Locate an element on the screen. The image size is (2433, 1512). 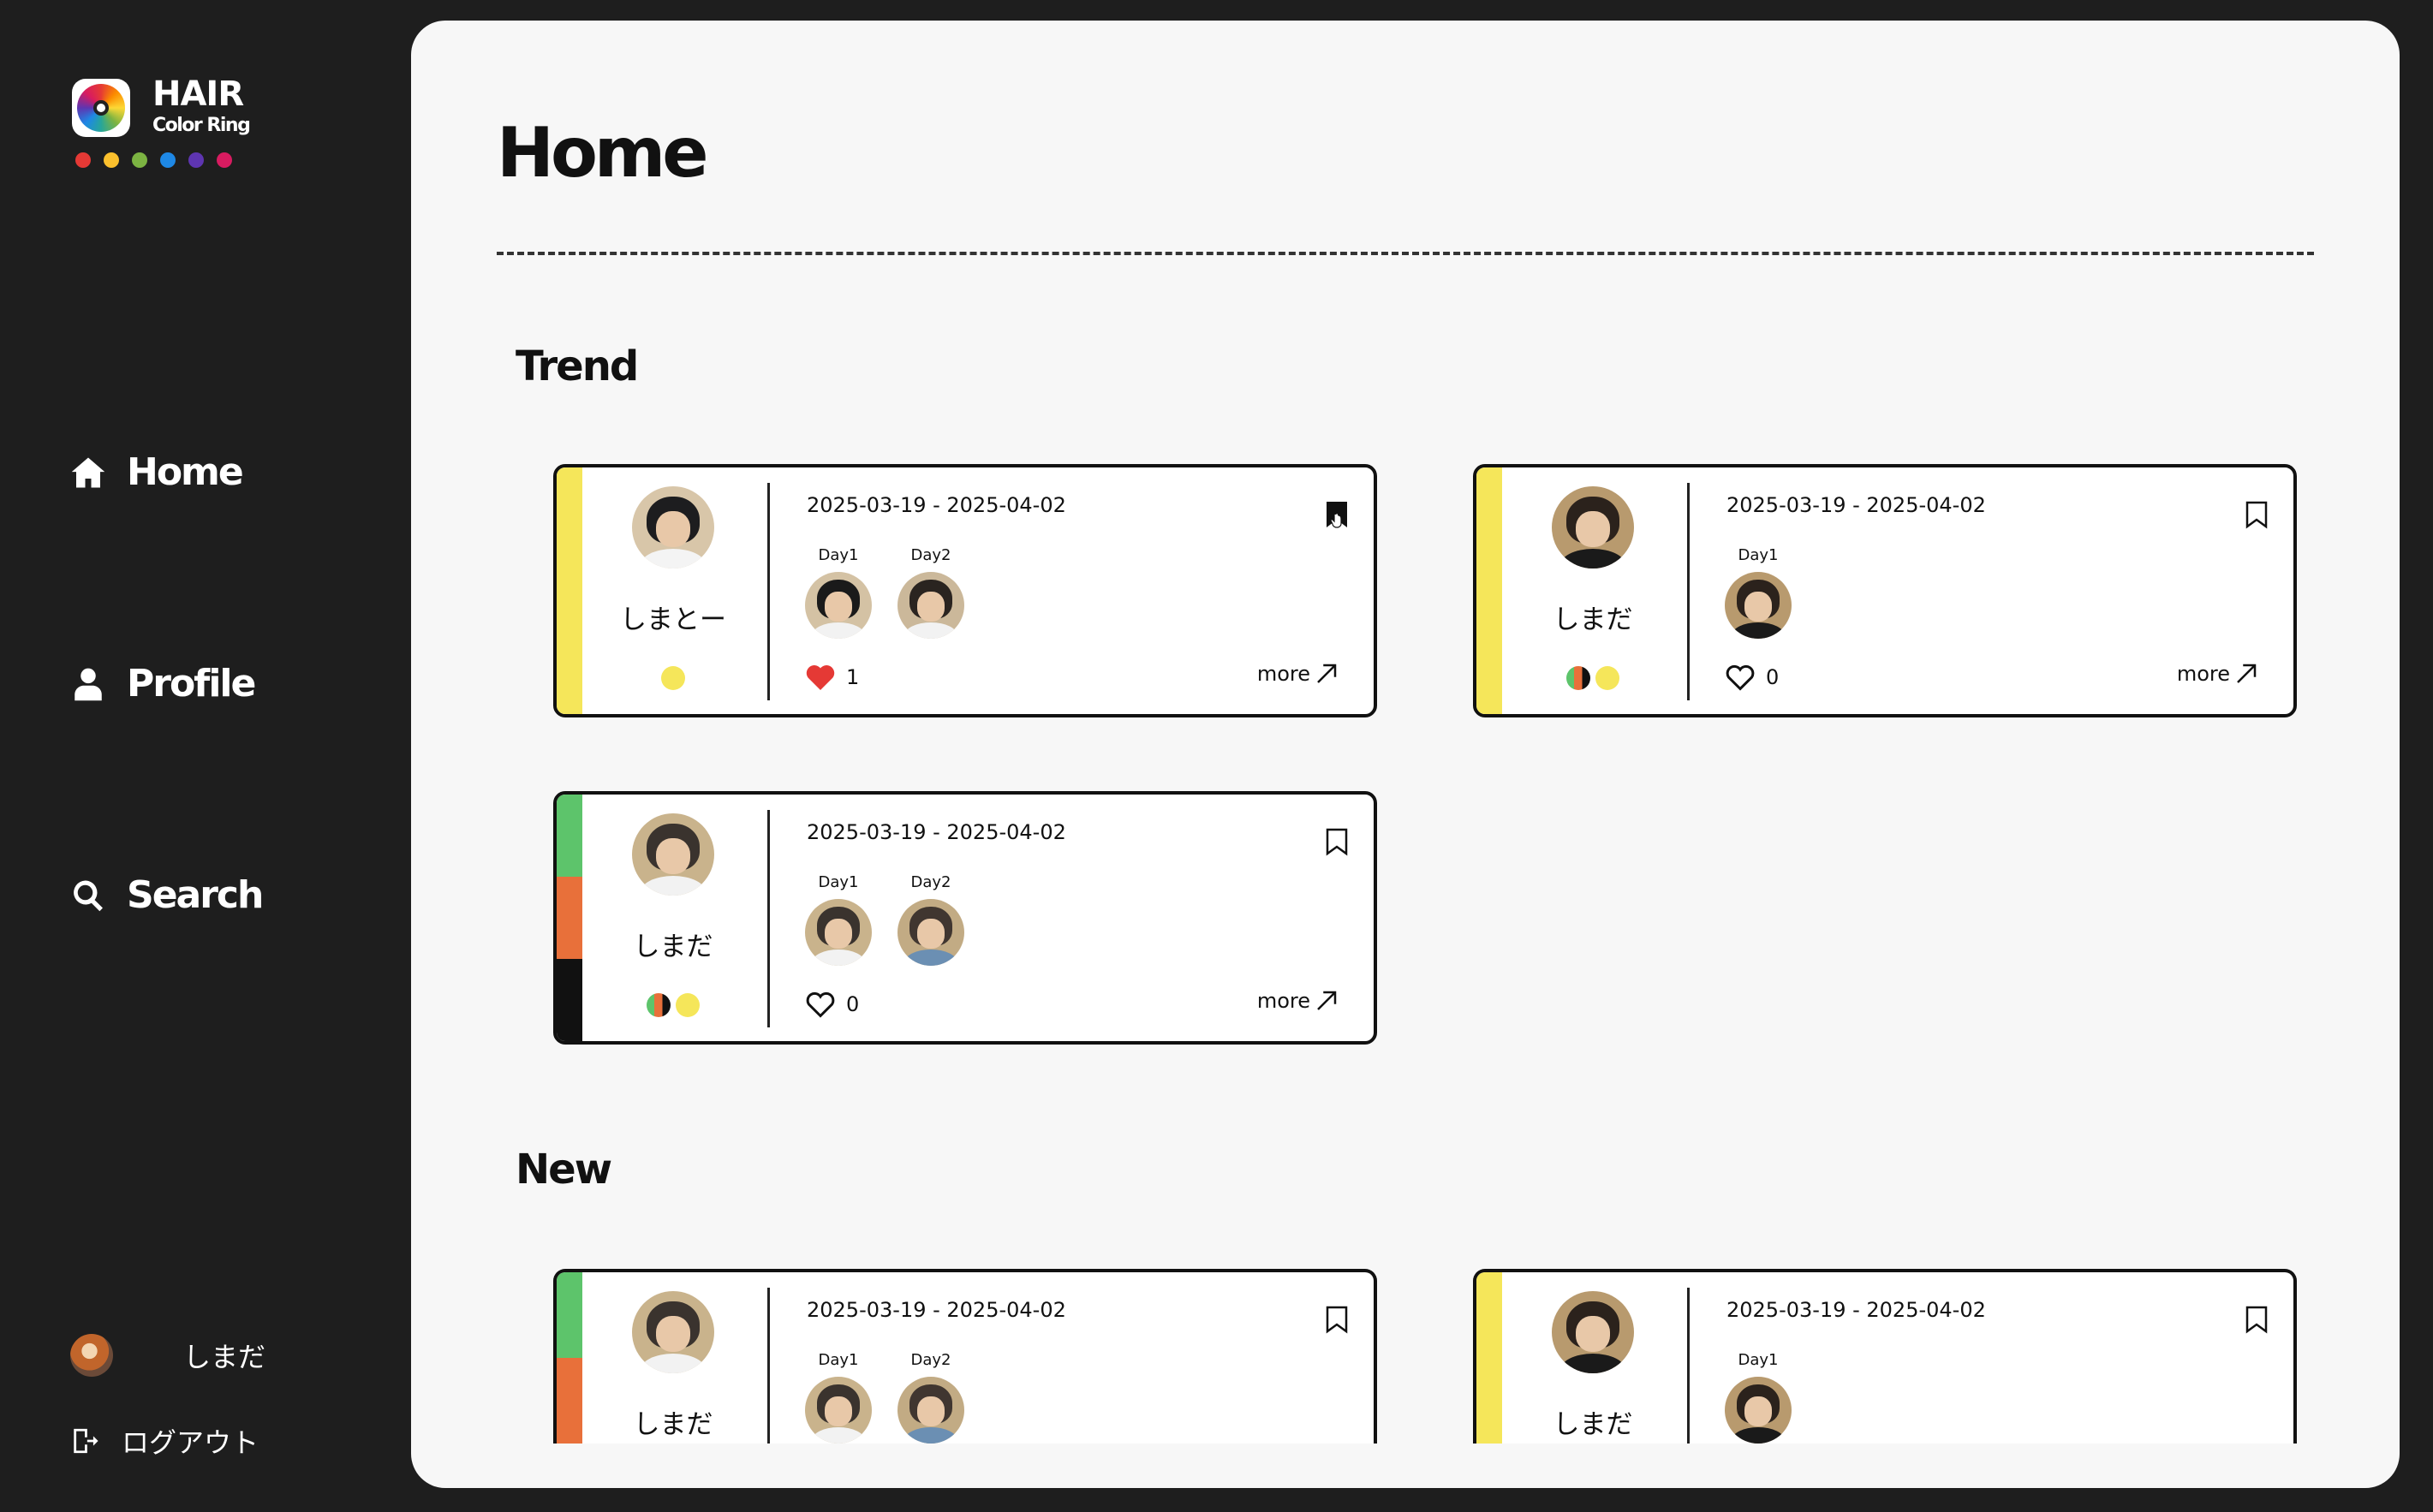
logo-title: HAIR is located at coordinates (198, 94).